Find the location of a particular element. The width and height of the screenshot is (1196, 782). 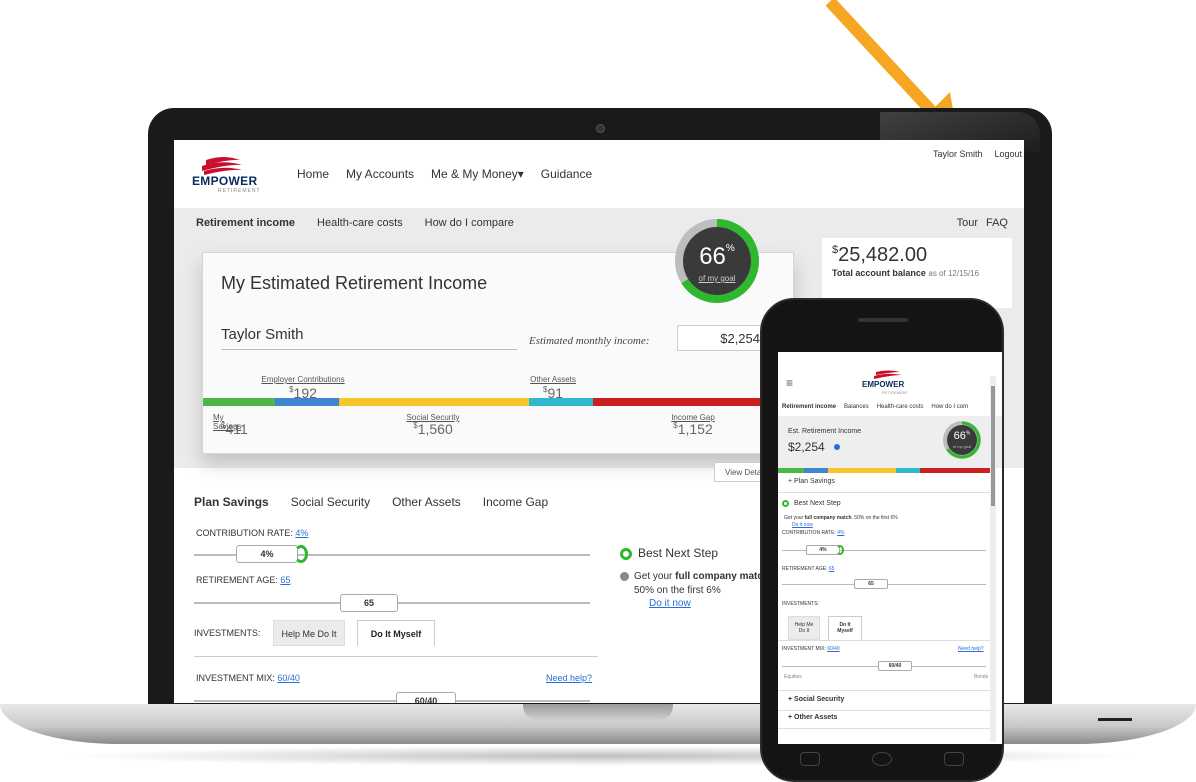

bar-segment-other-assets is located at coordinates (561, 402).